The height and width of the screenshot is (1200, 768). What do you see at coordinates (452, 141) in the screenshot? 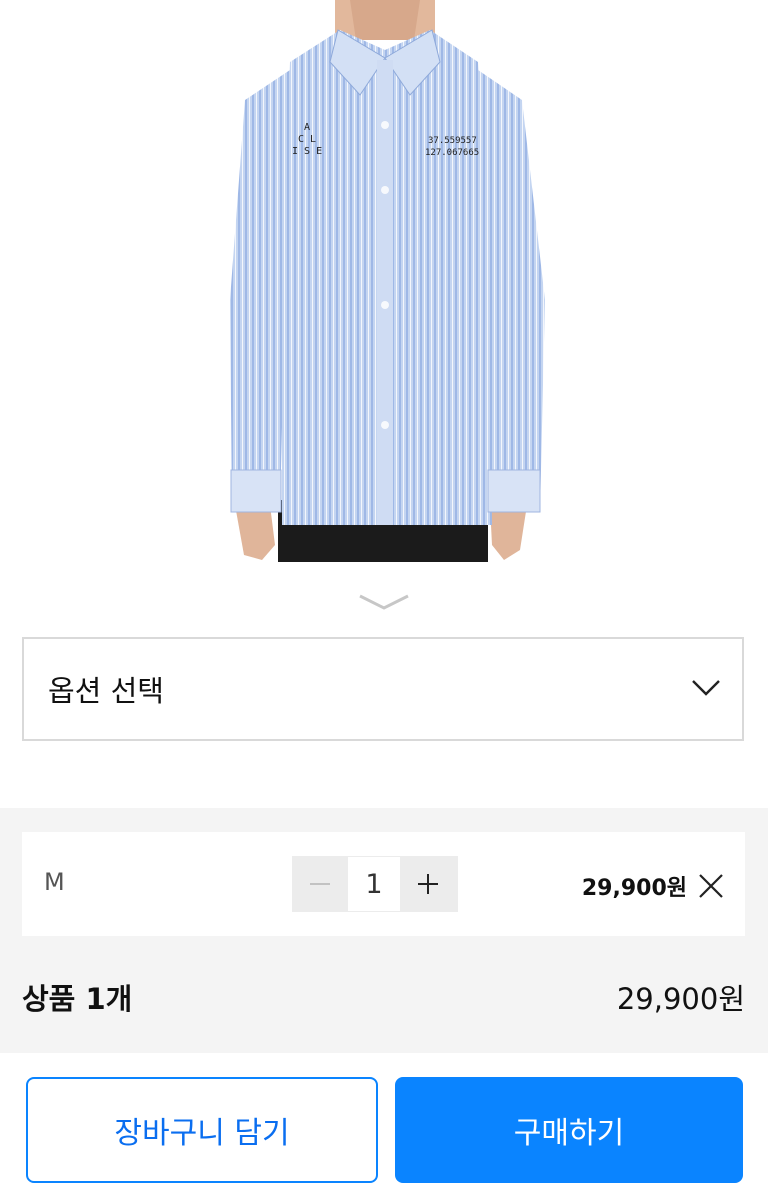
I see `embroidery-text-right-1: 37.559557` at bounding box center [452, 141].